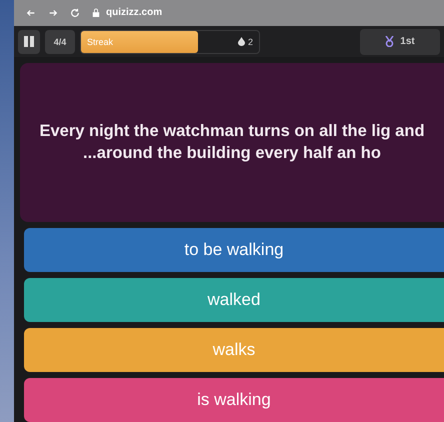 The image size is (444, 422). I want to click on answer-option: is walking, so click(234, 400).